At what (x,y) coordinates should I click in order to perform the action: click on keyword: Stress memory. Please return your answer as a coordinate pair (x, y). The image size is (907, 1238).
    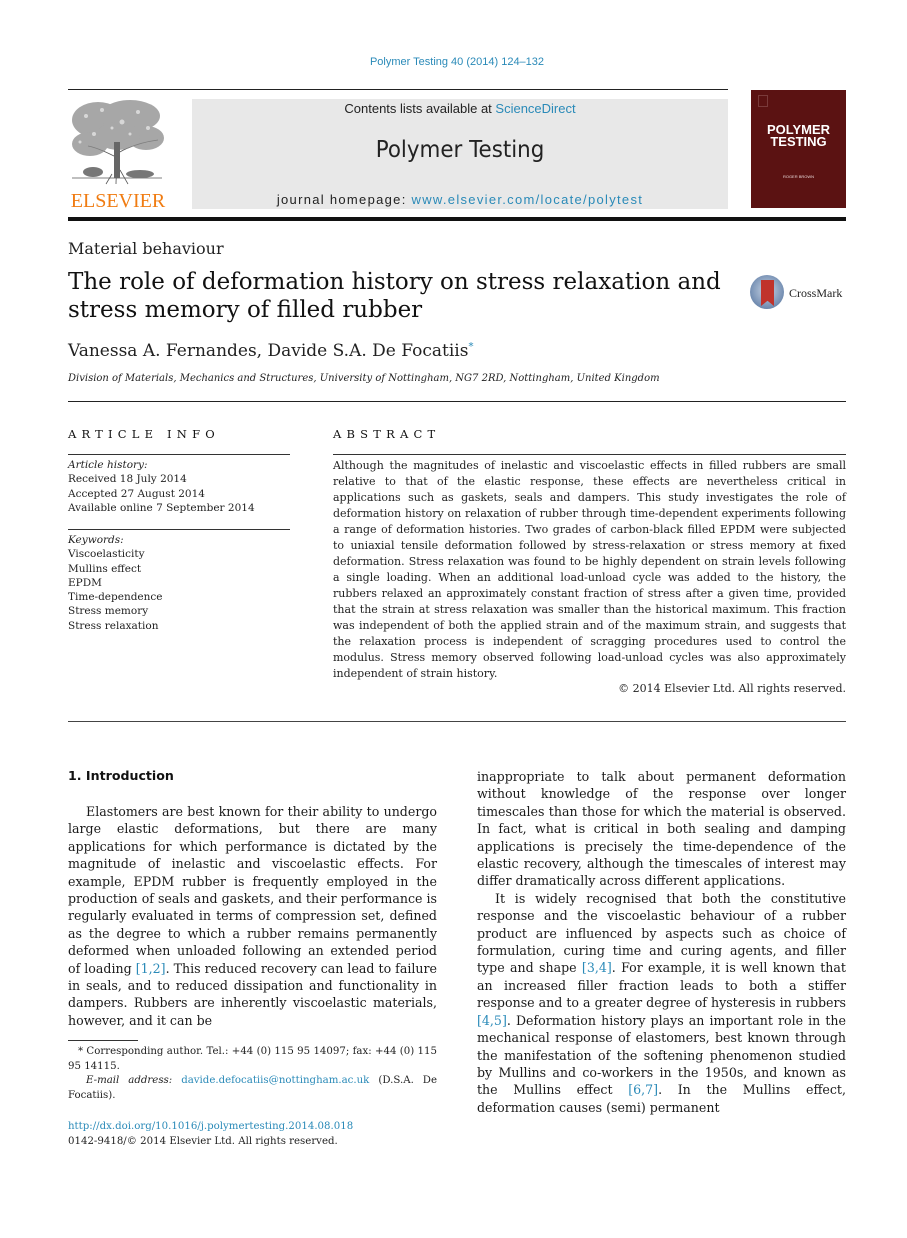
    Looking at the image, I should click on (108, 611).